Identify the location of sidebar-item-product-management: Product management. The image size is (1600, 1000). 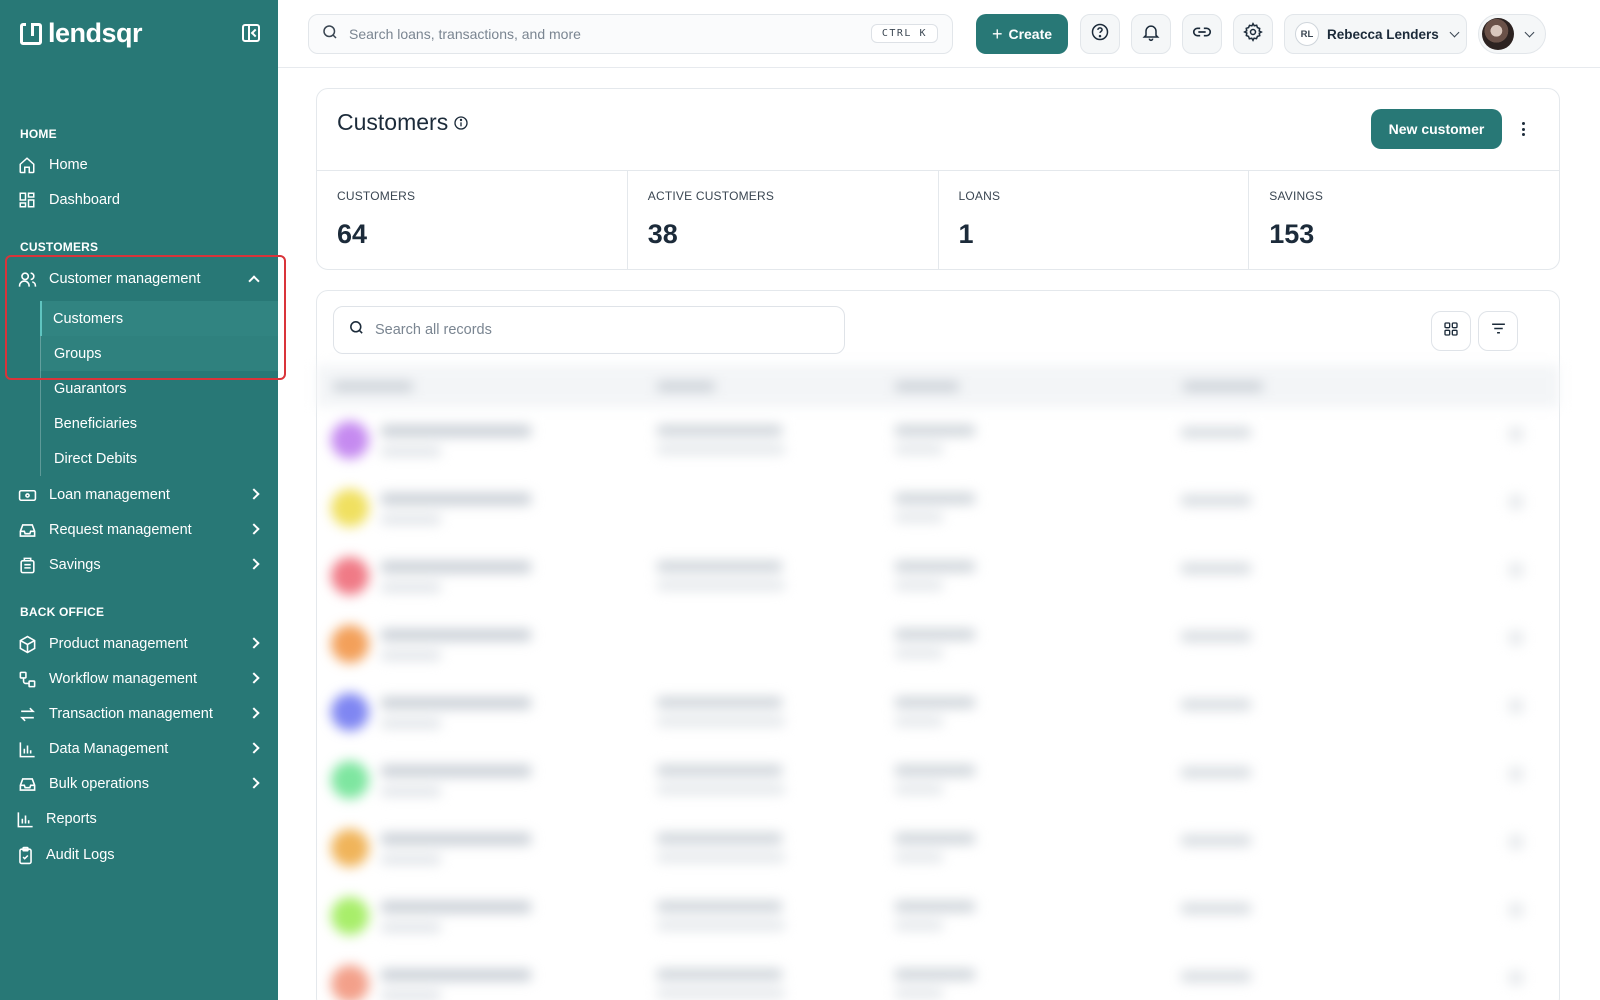
(139, 644).